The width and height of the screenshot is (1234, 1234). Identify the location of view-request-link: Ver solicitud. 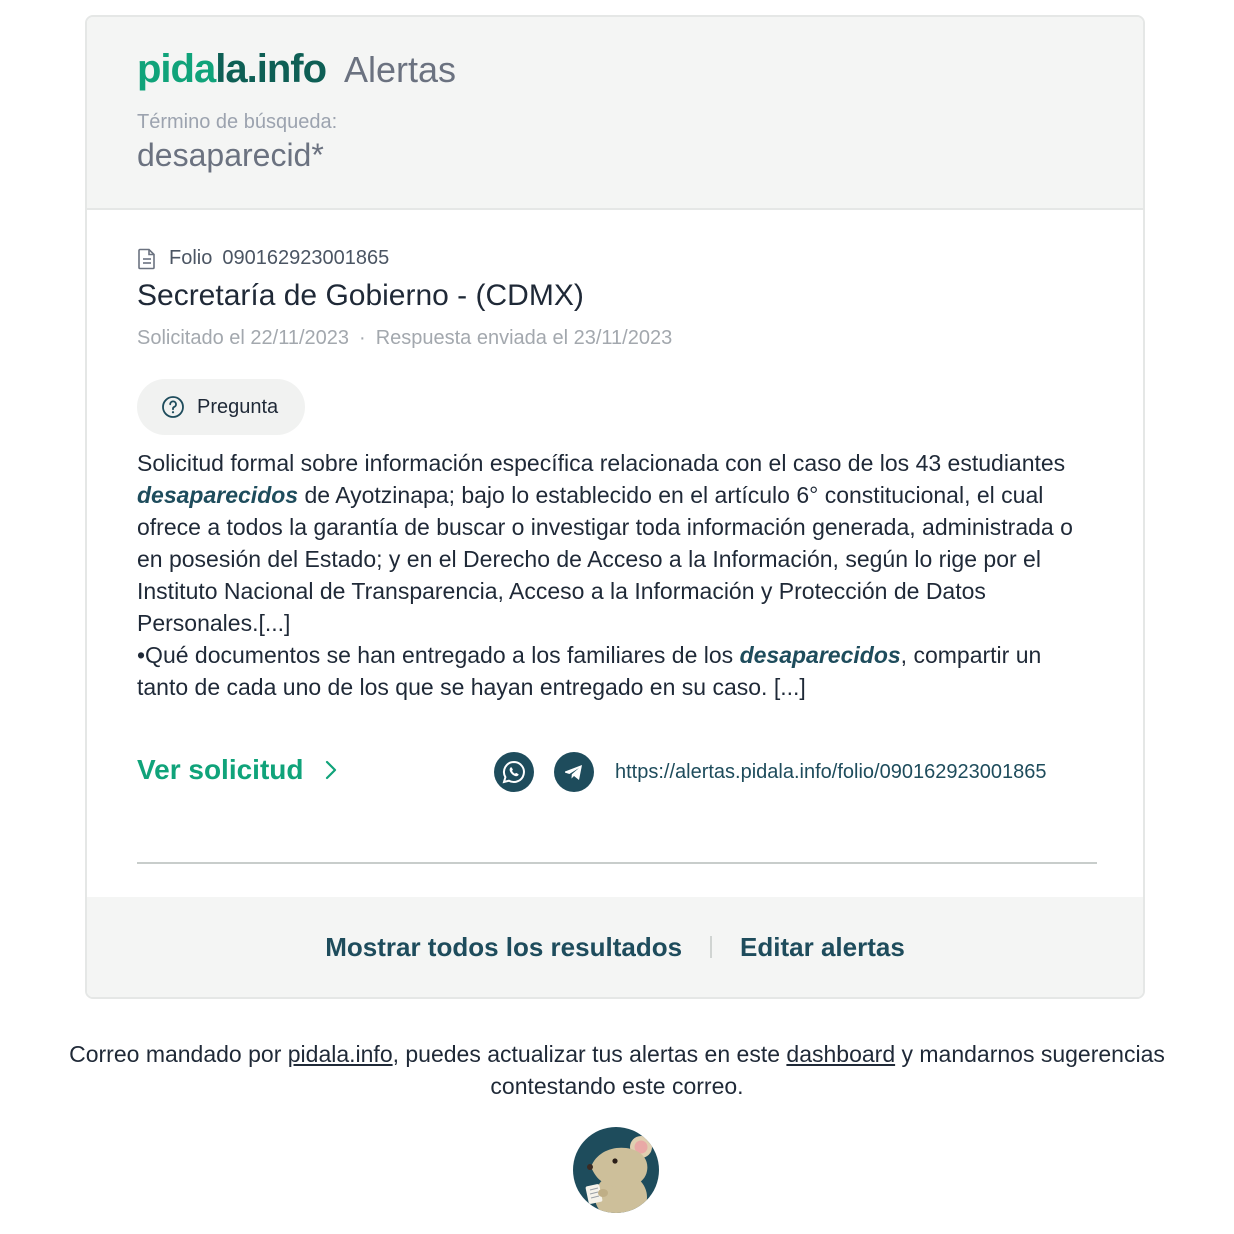
(237, 770).